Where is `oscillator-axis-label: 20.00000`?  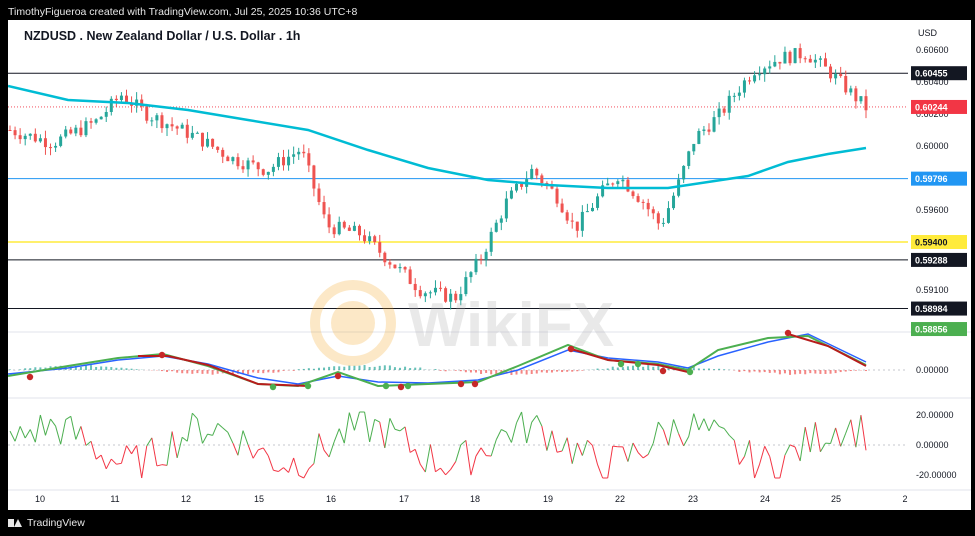 oscillator-axis-label: 20.00000 is located at coordinates (935, 415).